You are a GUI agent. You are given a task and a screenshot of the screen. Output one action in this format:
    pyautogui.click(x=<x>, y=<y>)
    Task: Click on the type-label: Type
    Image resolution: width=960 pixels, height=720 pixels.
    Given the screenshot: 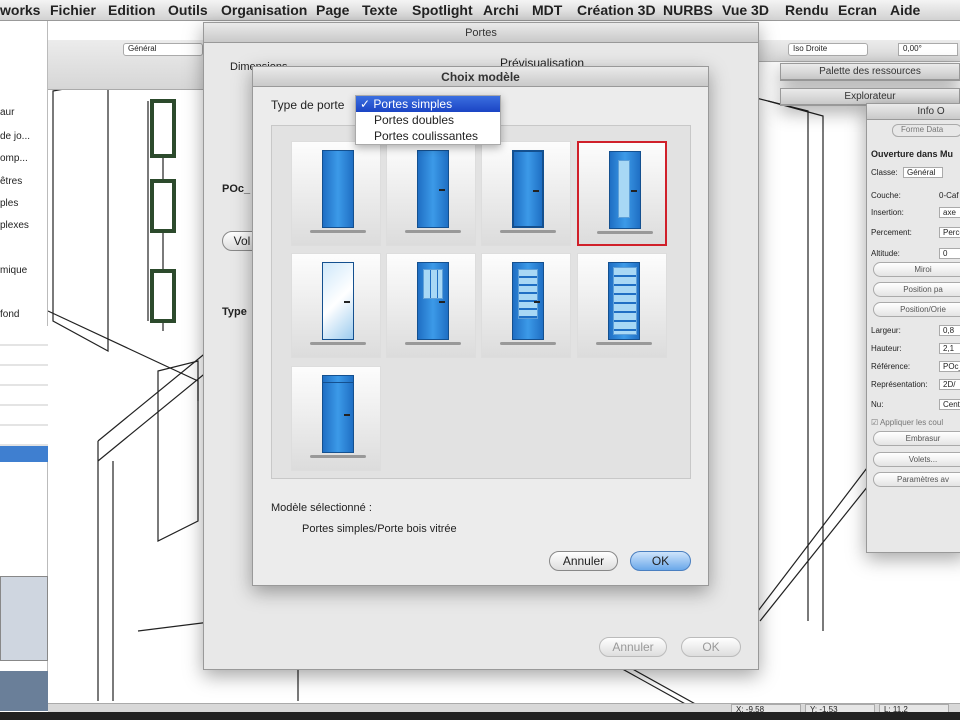 What is the action you would take?
    pyautogui.click(x=234, y=312)
    